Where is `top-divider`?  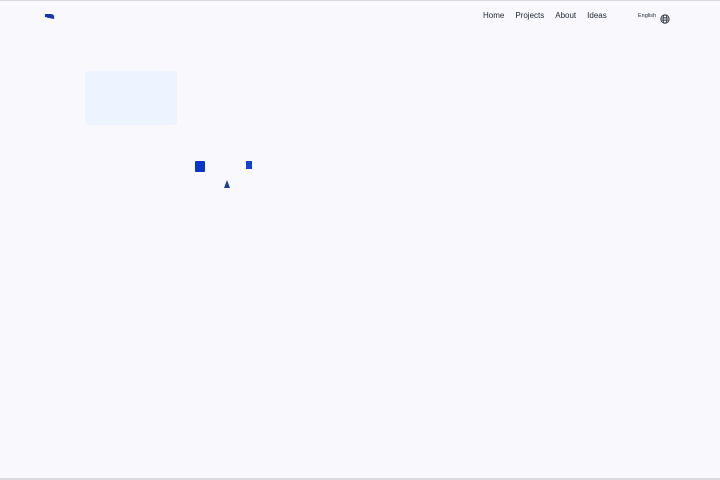 top-divider is located at coordinates (360, 0).